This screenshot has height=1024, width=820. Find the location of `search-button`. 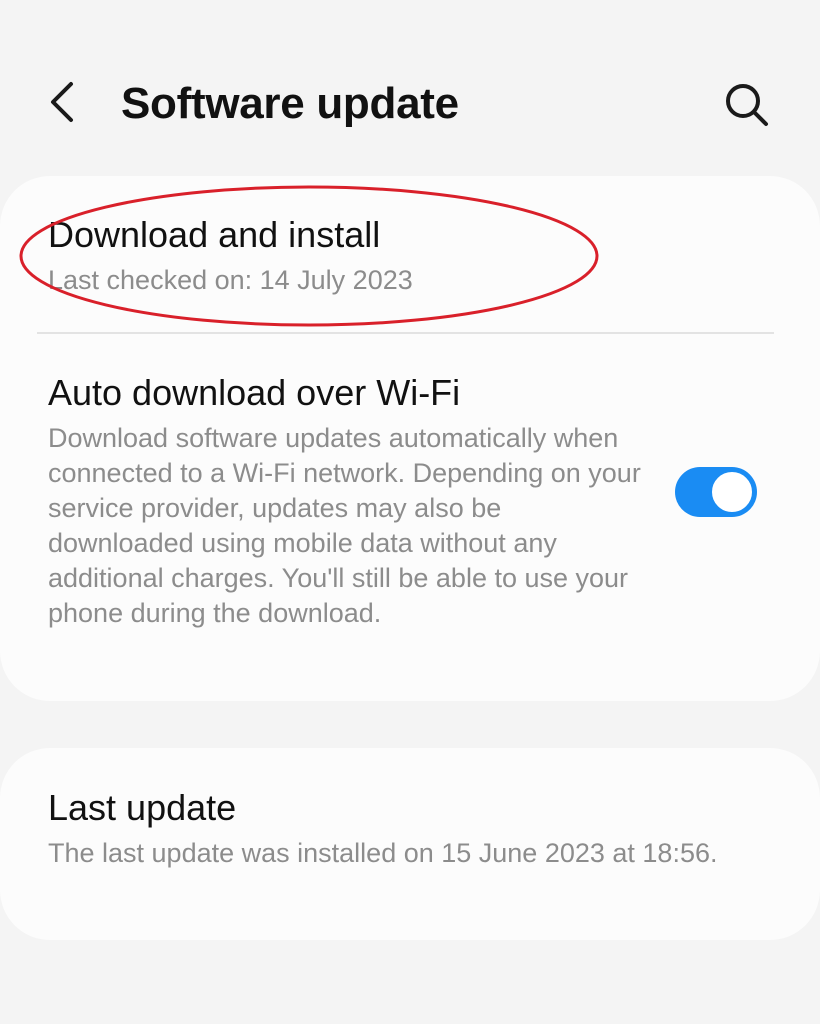

search-button is located at coordinates (746, 104).